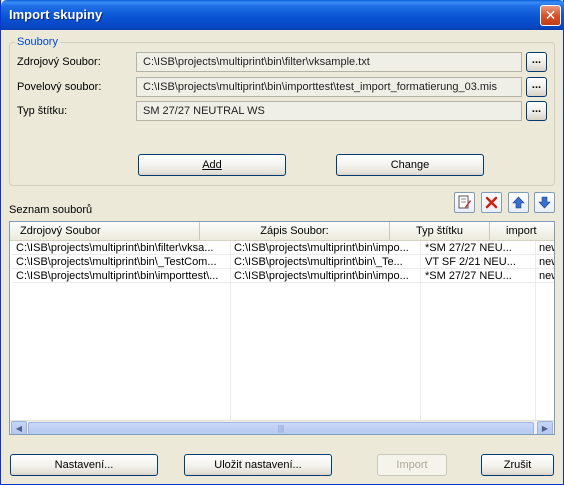 Image resolution: width=564 pixels, height=485 pixels. I want to click on window-title: Import skupiny, so click(56, 14).